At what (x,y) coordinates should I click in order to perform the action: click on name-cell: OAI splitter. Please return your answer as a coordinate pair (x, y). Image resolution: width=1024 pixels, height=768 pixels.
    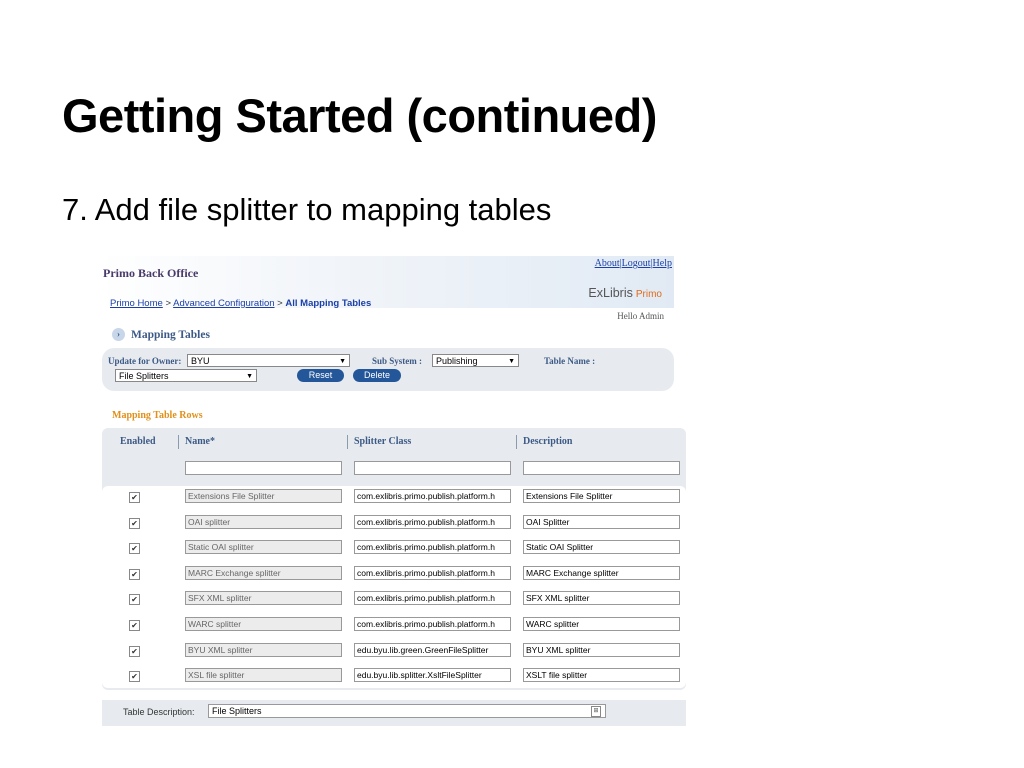
    Looking at the image, I should click on (263, 521).